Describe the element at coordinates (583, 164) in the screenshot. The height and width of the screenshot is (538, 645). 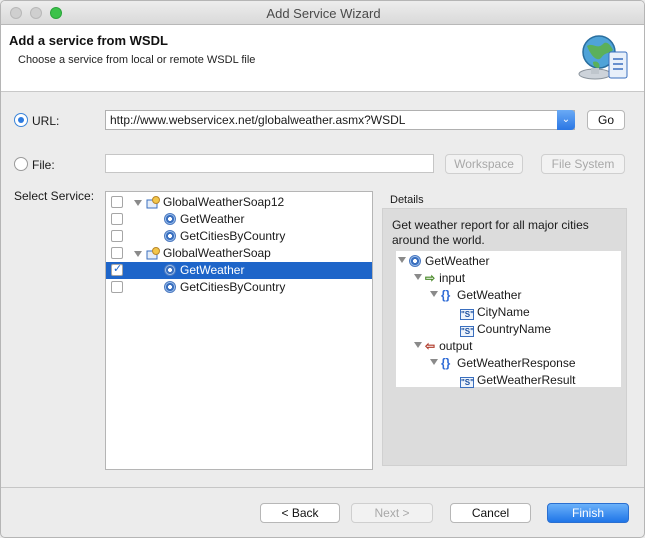
I see `file-system-button: File System` at that location.